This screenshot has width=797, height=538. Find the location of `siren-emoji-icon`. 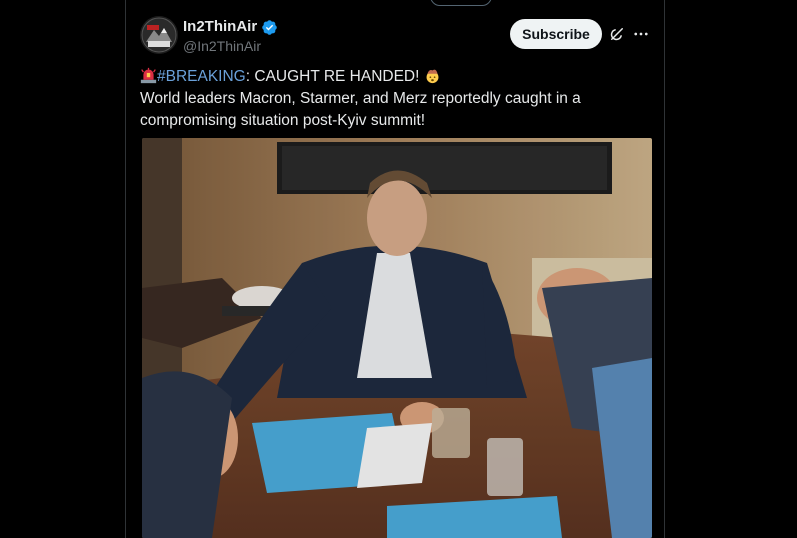

siren-emoji-icon is located at coordinates (148, 75).